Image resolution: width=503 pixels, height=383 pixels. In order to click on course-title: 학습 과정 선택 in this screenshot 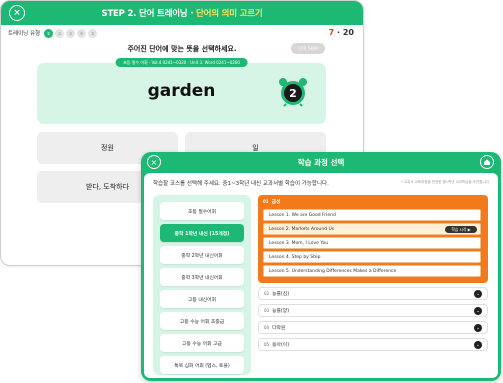, I will do `click(321, 162)`.